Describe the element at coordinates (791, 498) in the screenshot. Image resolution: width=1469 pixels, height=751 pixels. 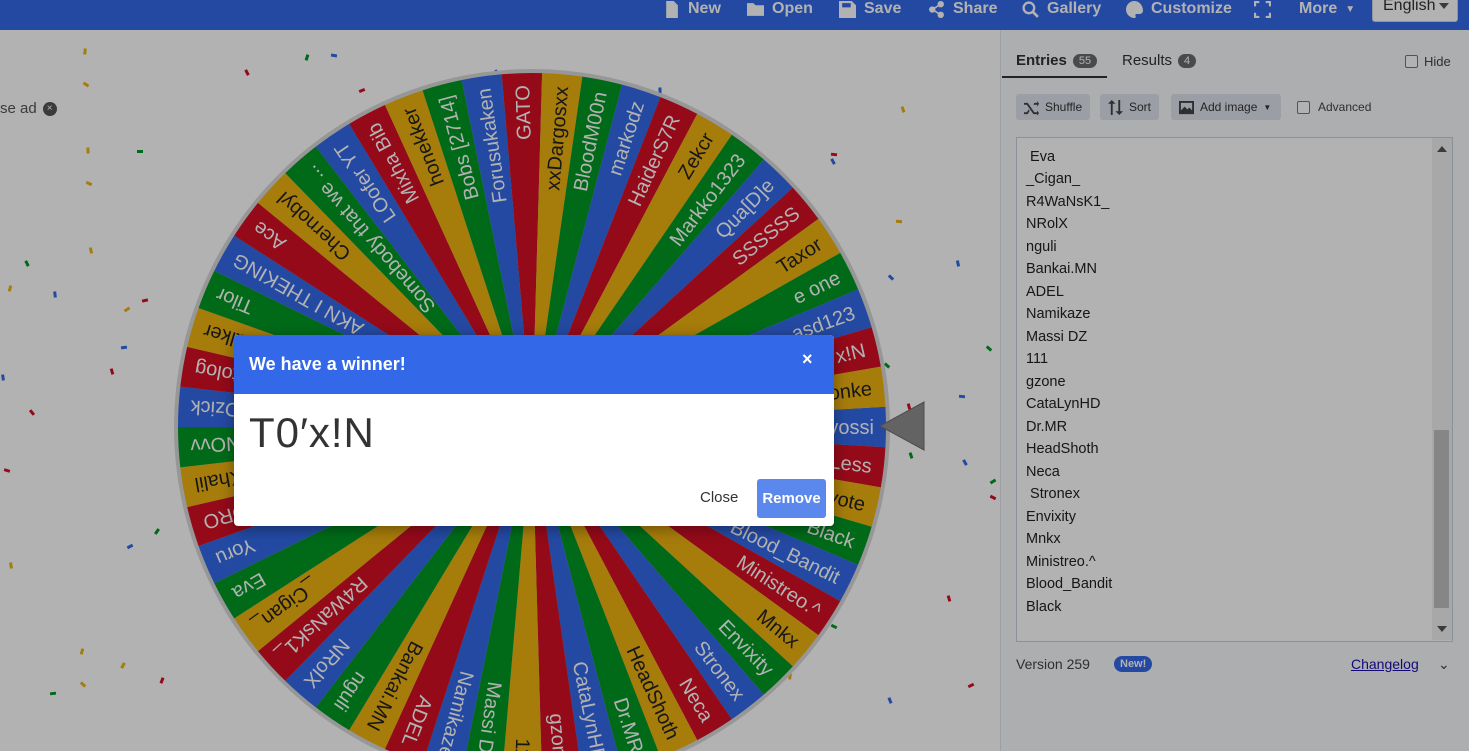
I see `remove-button: Remove` at that location.